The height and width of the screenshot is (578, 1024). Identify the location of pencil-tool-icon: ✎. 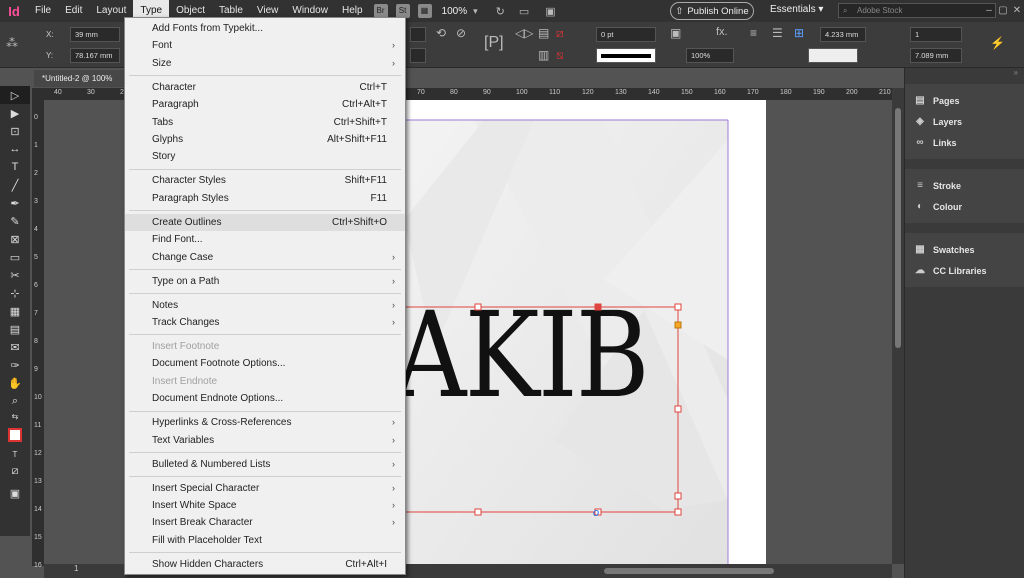
(15, 221).